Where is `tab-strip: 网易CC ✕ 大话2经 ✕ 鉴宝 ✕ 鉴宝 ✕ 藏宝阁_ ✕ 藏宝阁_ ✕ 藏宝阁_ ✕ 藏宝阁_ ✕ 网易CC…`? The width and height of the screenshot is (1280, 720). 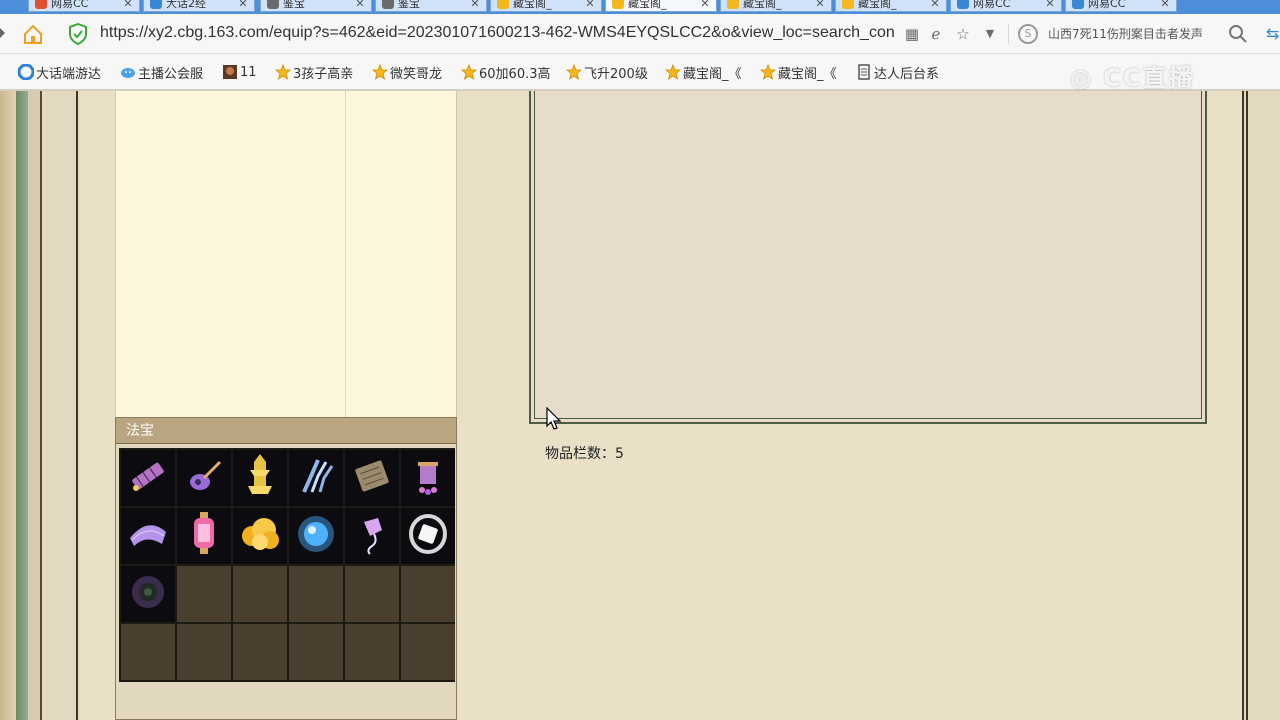 tab-strip: 网易CC ✕ 大话2经 ✕ 鉴宝 ✕ 鉴宝 ✕ 藏宝阁_ ✕ 藏宝阁_ ✕ 藏宝阁_ ✕ 藏宝阁_ ✕ 网易CC… is located at coordinates (640, 7).